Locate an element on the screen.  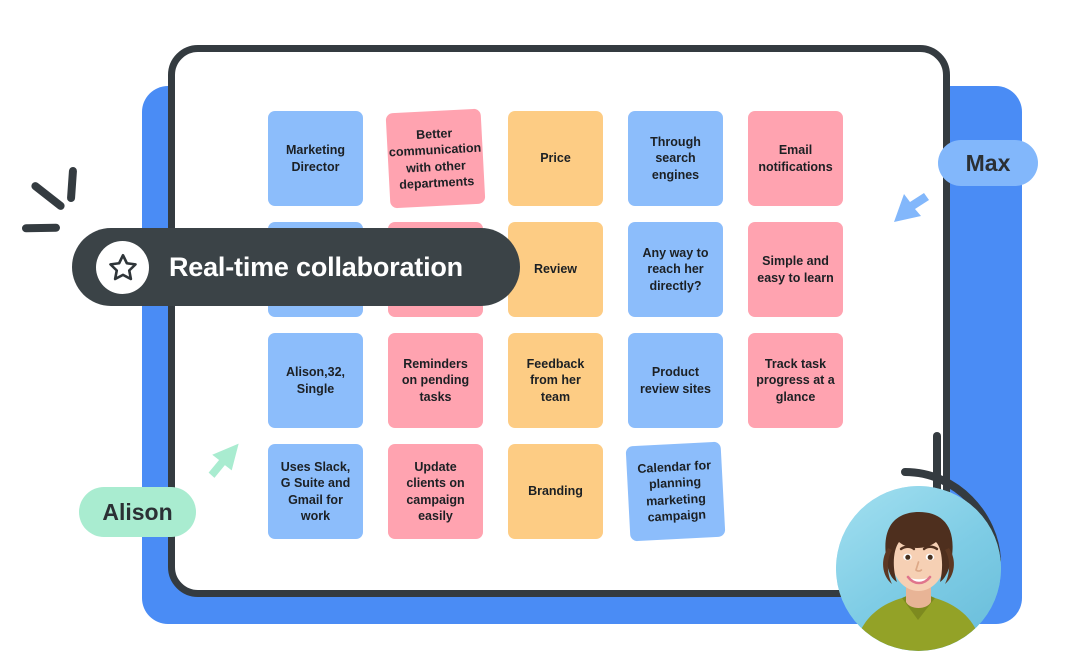
spark-horizontal-icon is located at coordinates (41, 228).